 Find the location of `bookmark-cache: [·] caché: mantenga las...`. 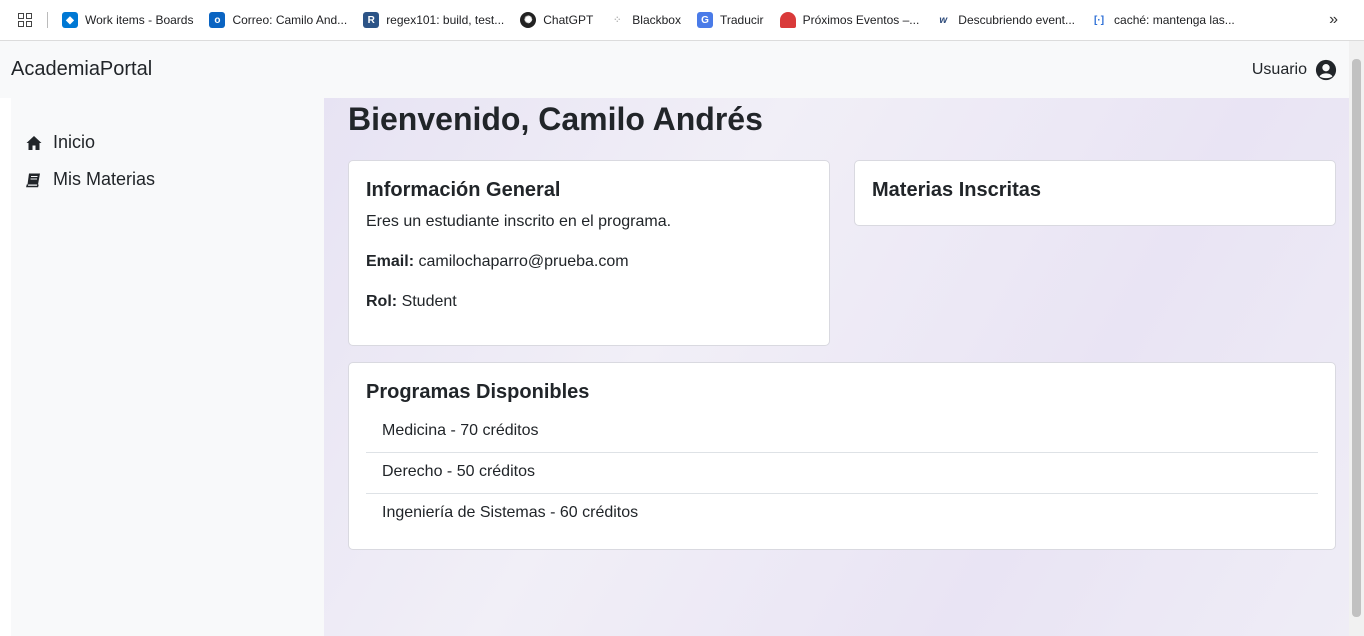

bookmark-cache: [·] caché: mantenga las... is located at coordinates (1163, 20).